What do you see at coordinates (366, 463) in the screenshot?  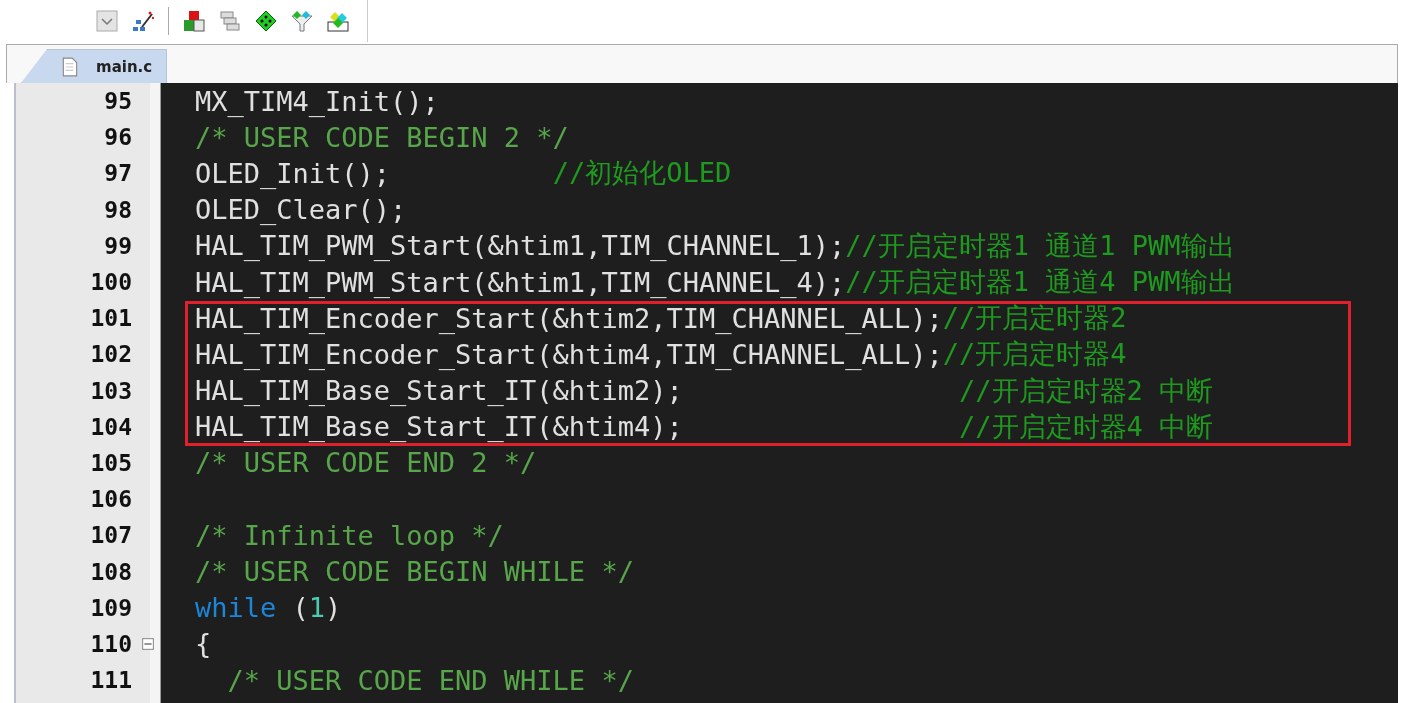 I see `code-comment: /* USER CODE END 2 */` at bounding box center [366, 463].